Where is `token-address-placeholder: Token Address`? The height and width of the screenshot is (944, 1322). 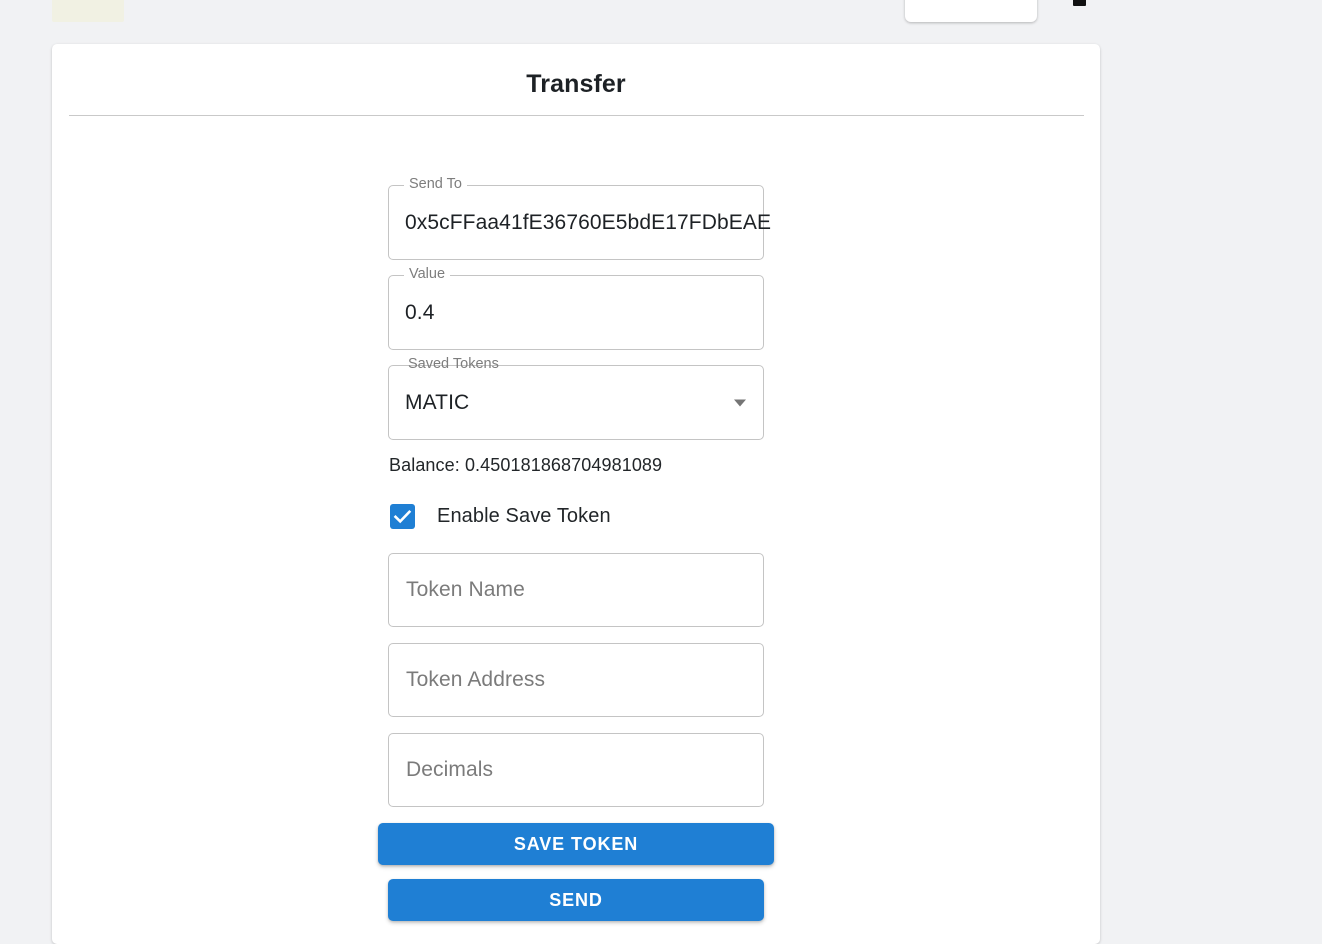
token-address-placeholder: Token Address is located at coordinates (476, 679).